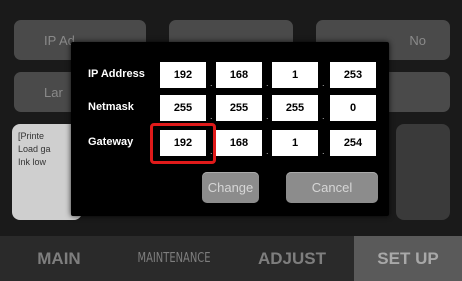 This screenshot has height=281, width=462. Describe the element at coordinates (116, 74) in the screenshot. I see `ip-address-label: IP Address` at that location.